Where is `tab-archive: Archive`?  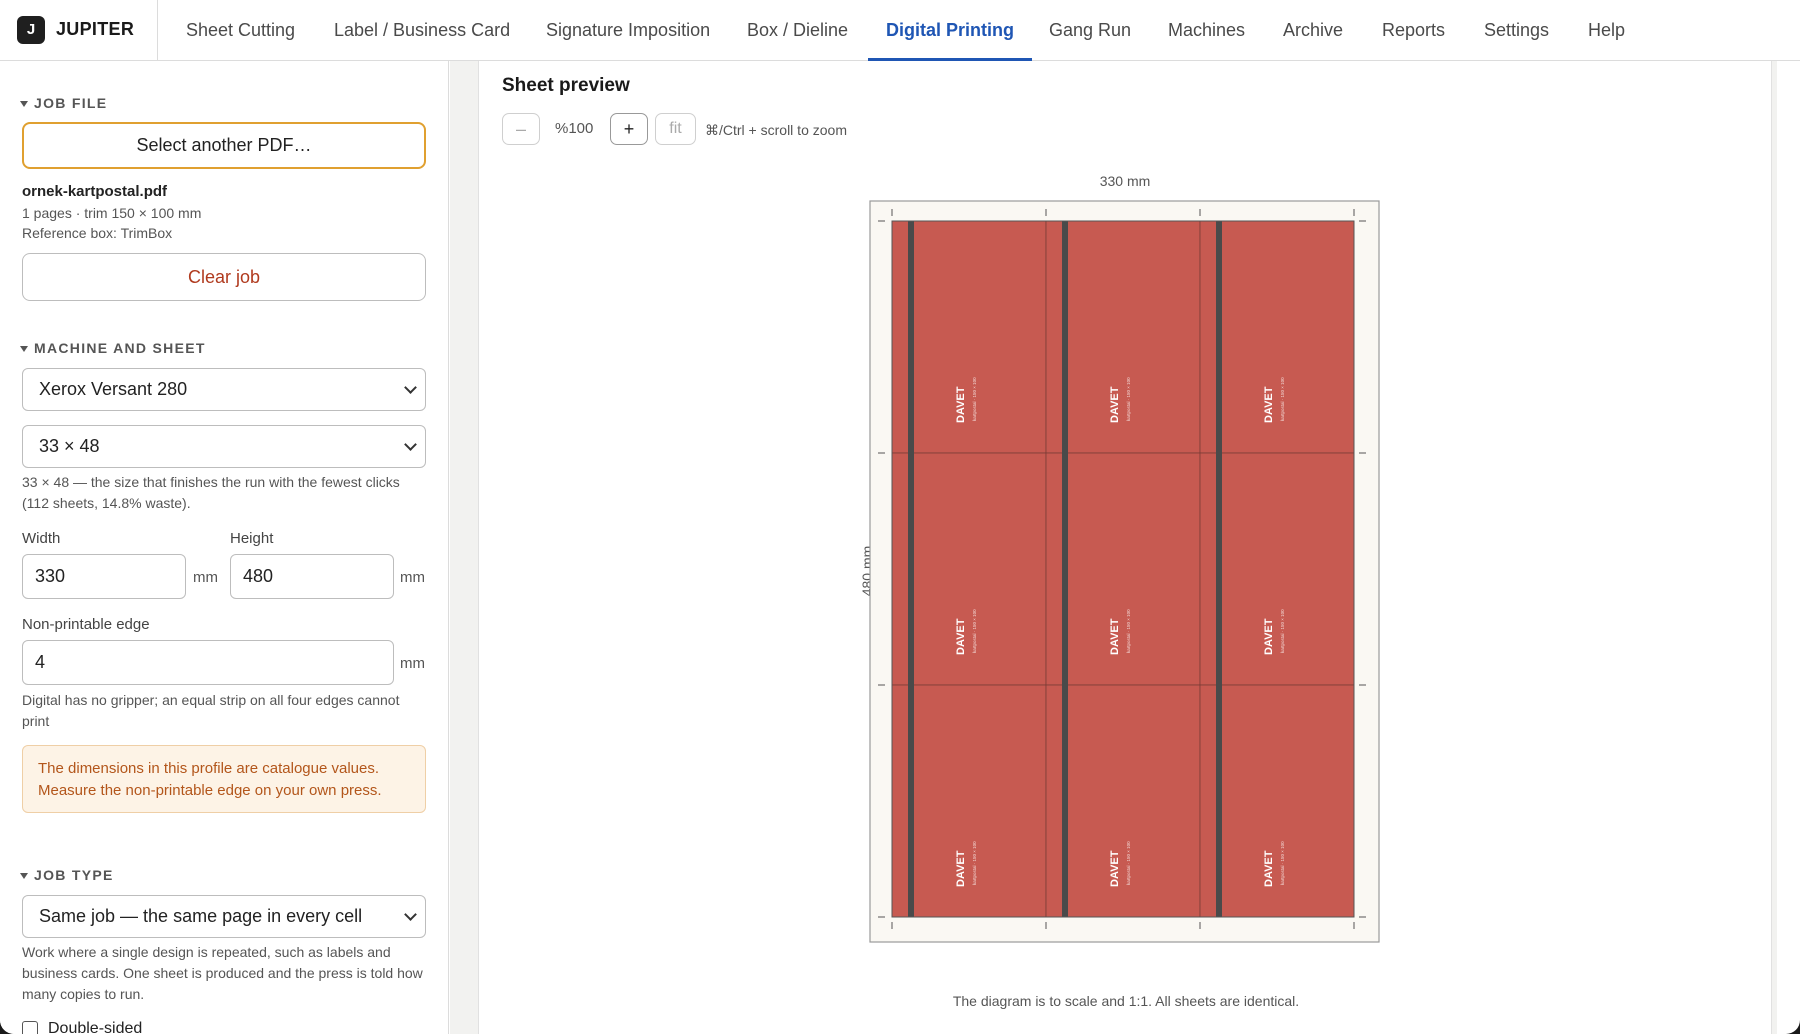
tab-archive: Archive is located at coordinates (1313, 30).